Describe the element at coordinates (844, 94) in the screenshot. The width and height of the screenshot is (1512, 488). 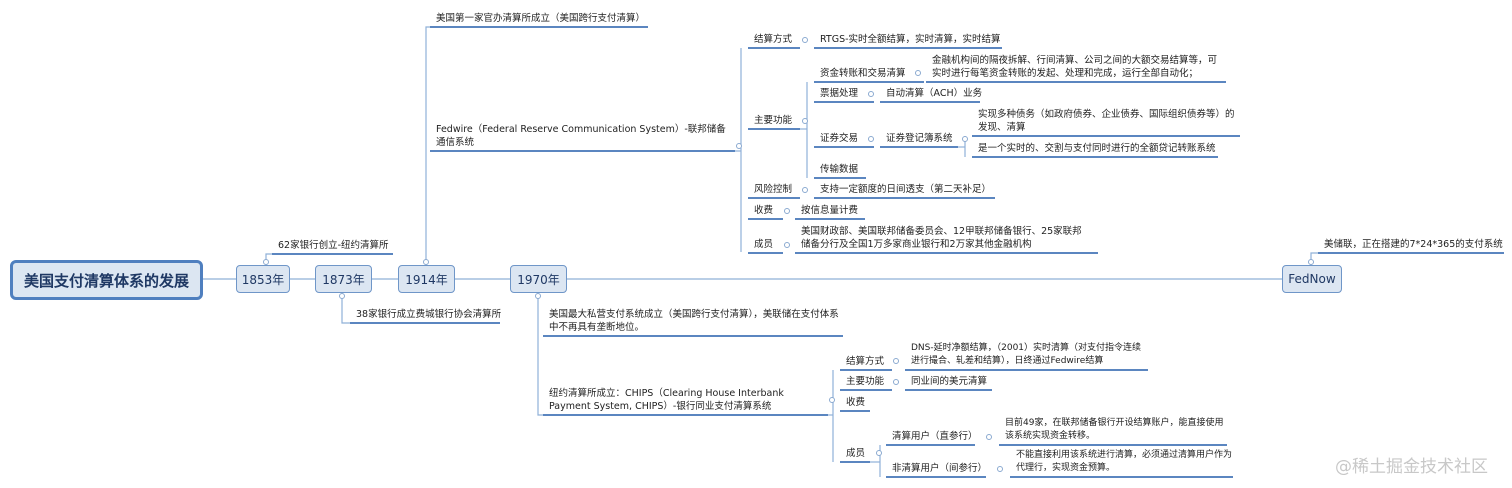
I see `func-bill: 票据处理` at that location.